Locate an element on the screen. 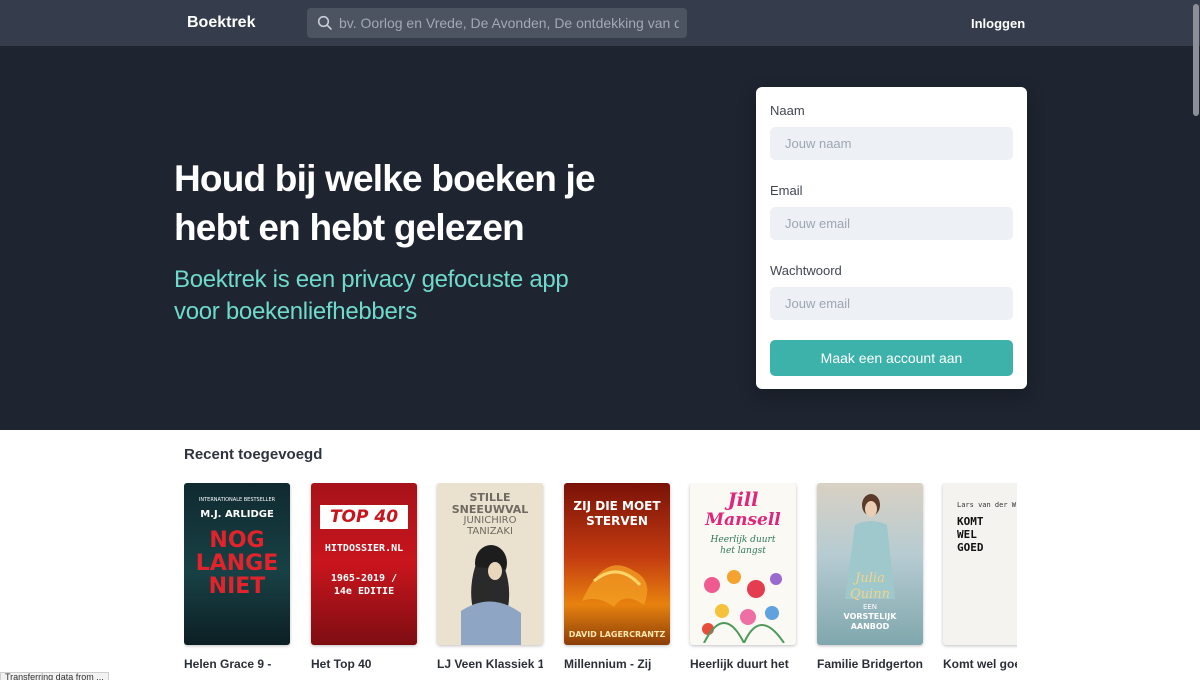  book-title: Komt wel goe is located at coordinates (980, 664).